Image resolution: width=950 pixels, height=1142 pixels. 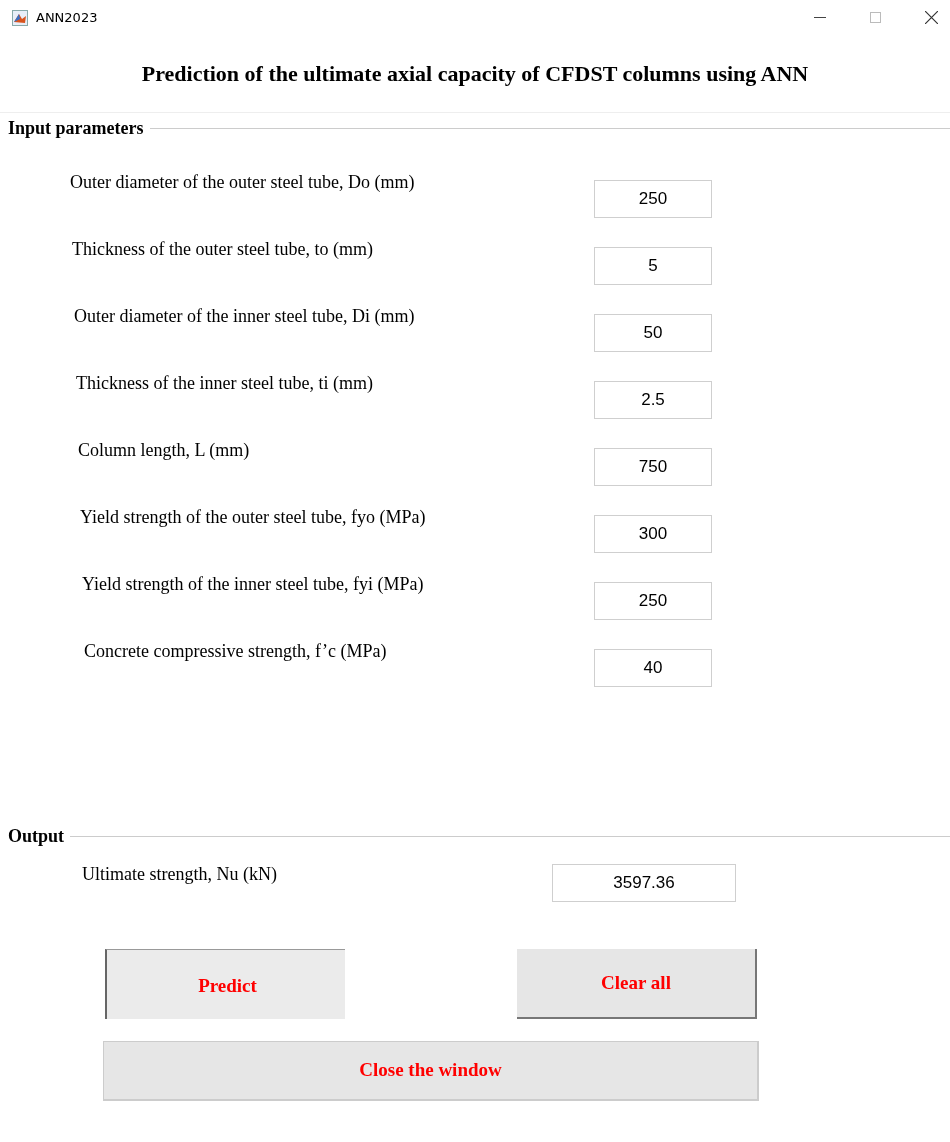 I want to click on close-icon, so click(x=931, y=17).